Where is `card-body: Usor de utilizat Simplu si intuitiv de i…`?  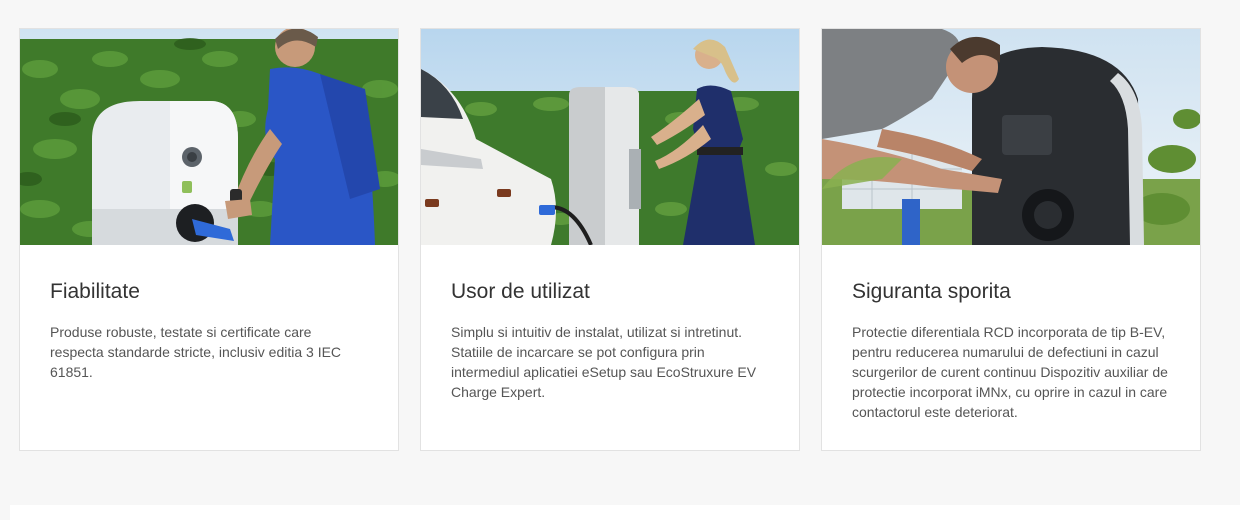
card-body: Usor de utilizat Simplu si intuitiv de i… is located at coordinates (610, 333).